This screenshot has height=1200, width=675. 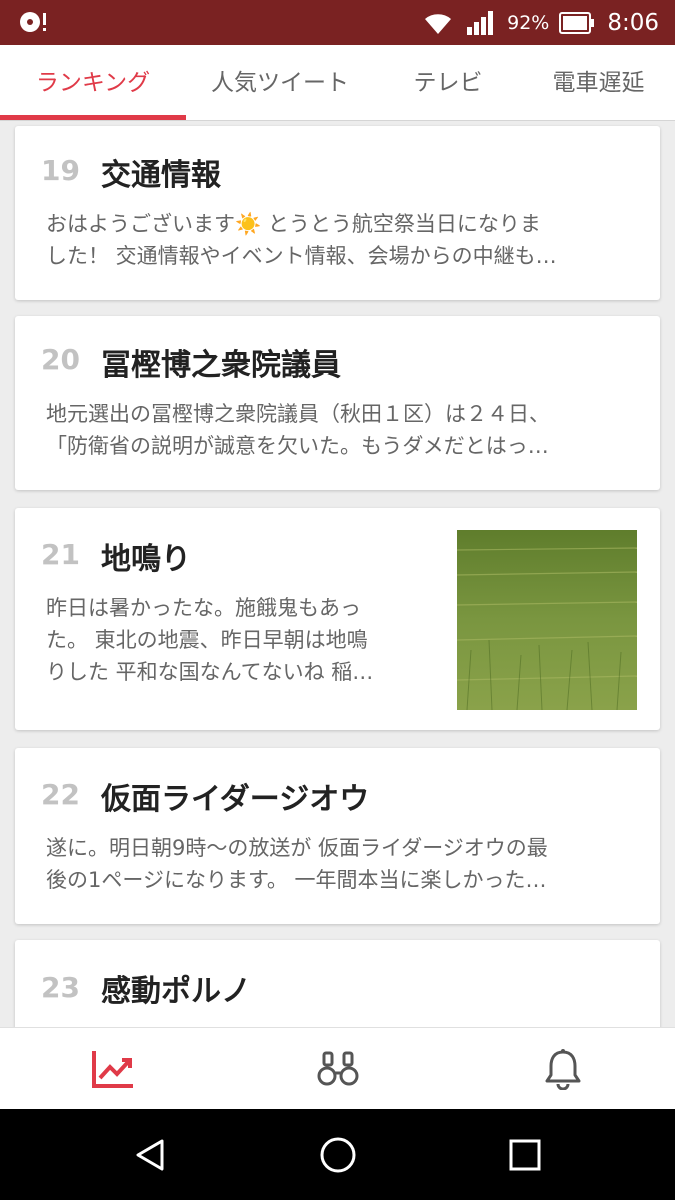 I want to click on system-home-button, so click(x=338, y=1154).